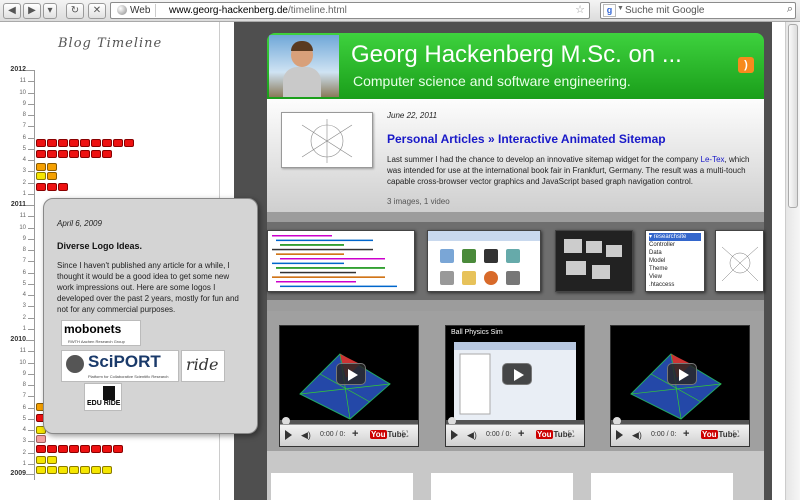 The height and width of the screenshot is (500, 800). What do you see at coordinates (327, 140) in the screenshot?
I see `article-thumbnail` at bounding box center [327, 140].